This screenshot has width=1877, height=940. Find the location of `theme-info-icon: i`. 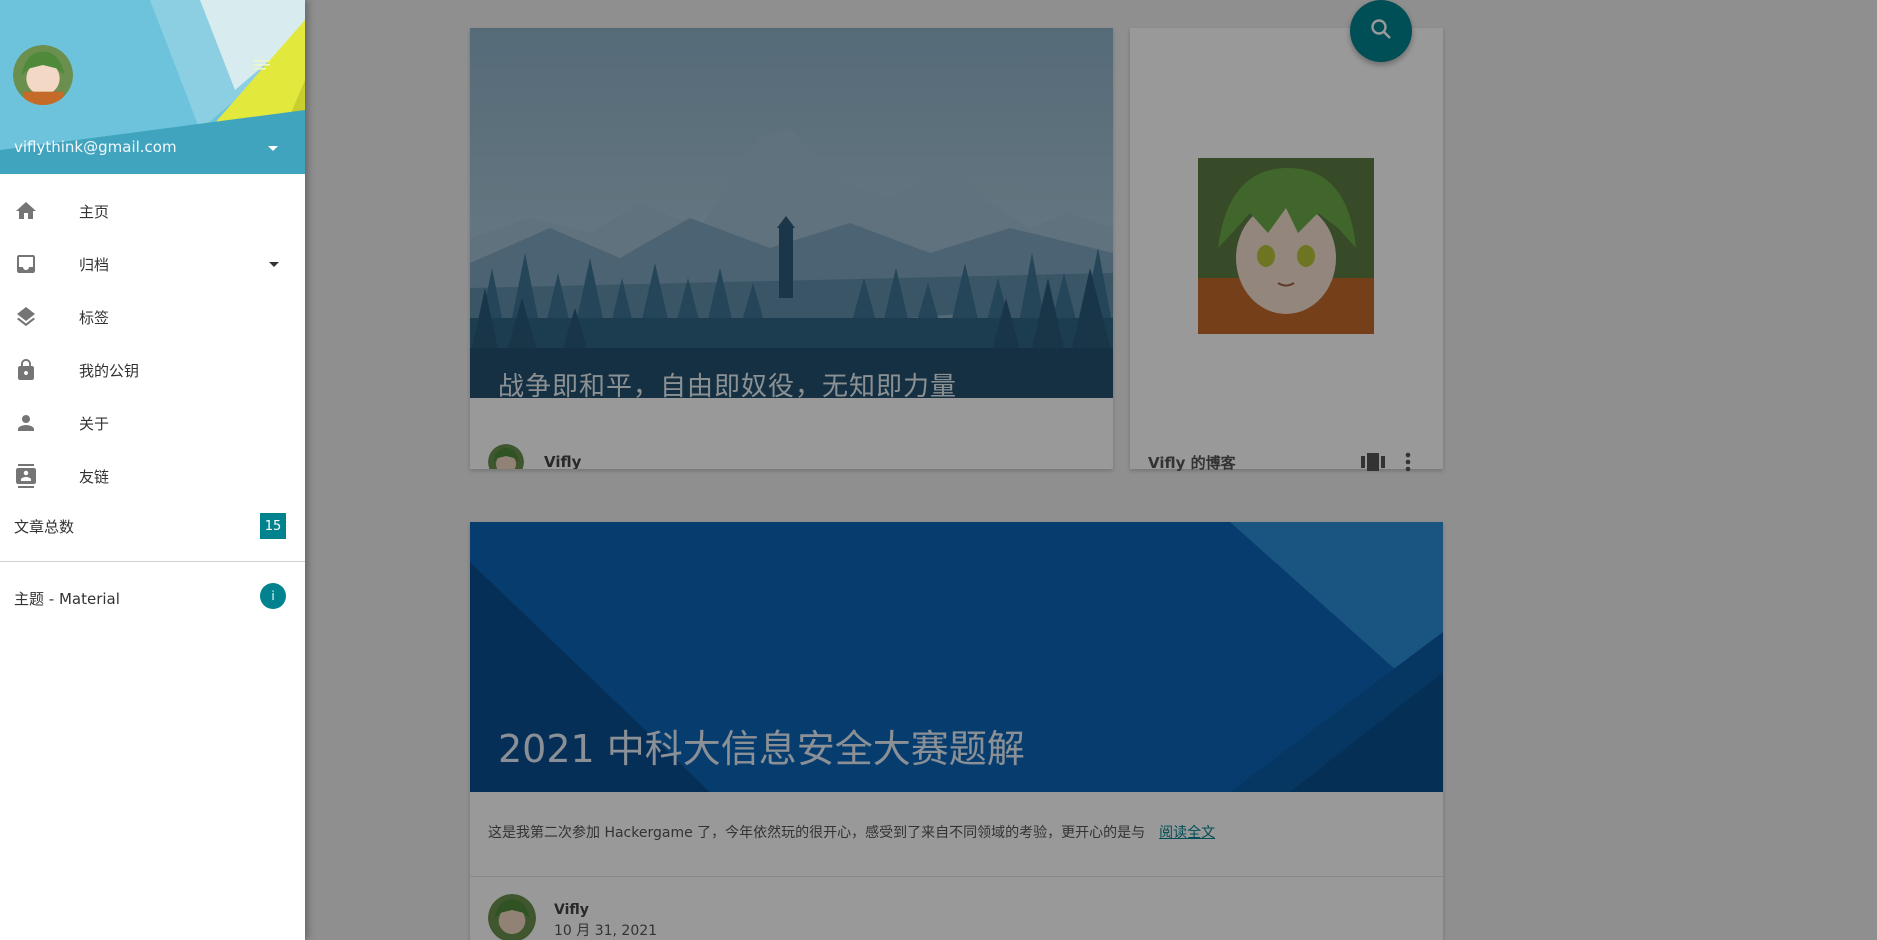

theme-info-icon: i is located at coordinates (273, 596).